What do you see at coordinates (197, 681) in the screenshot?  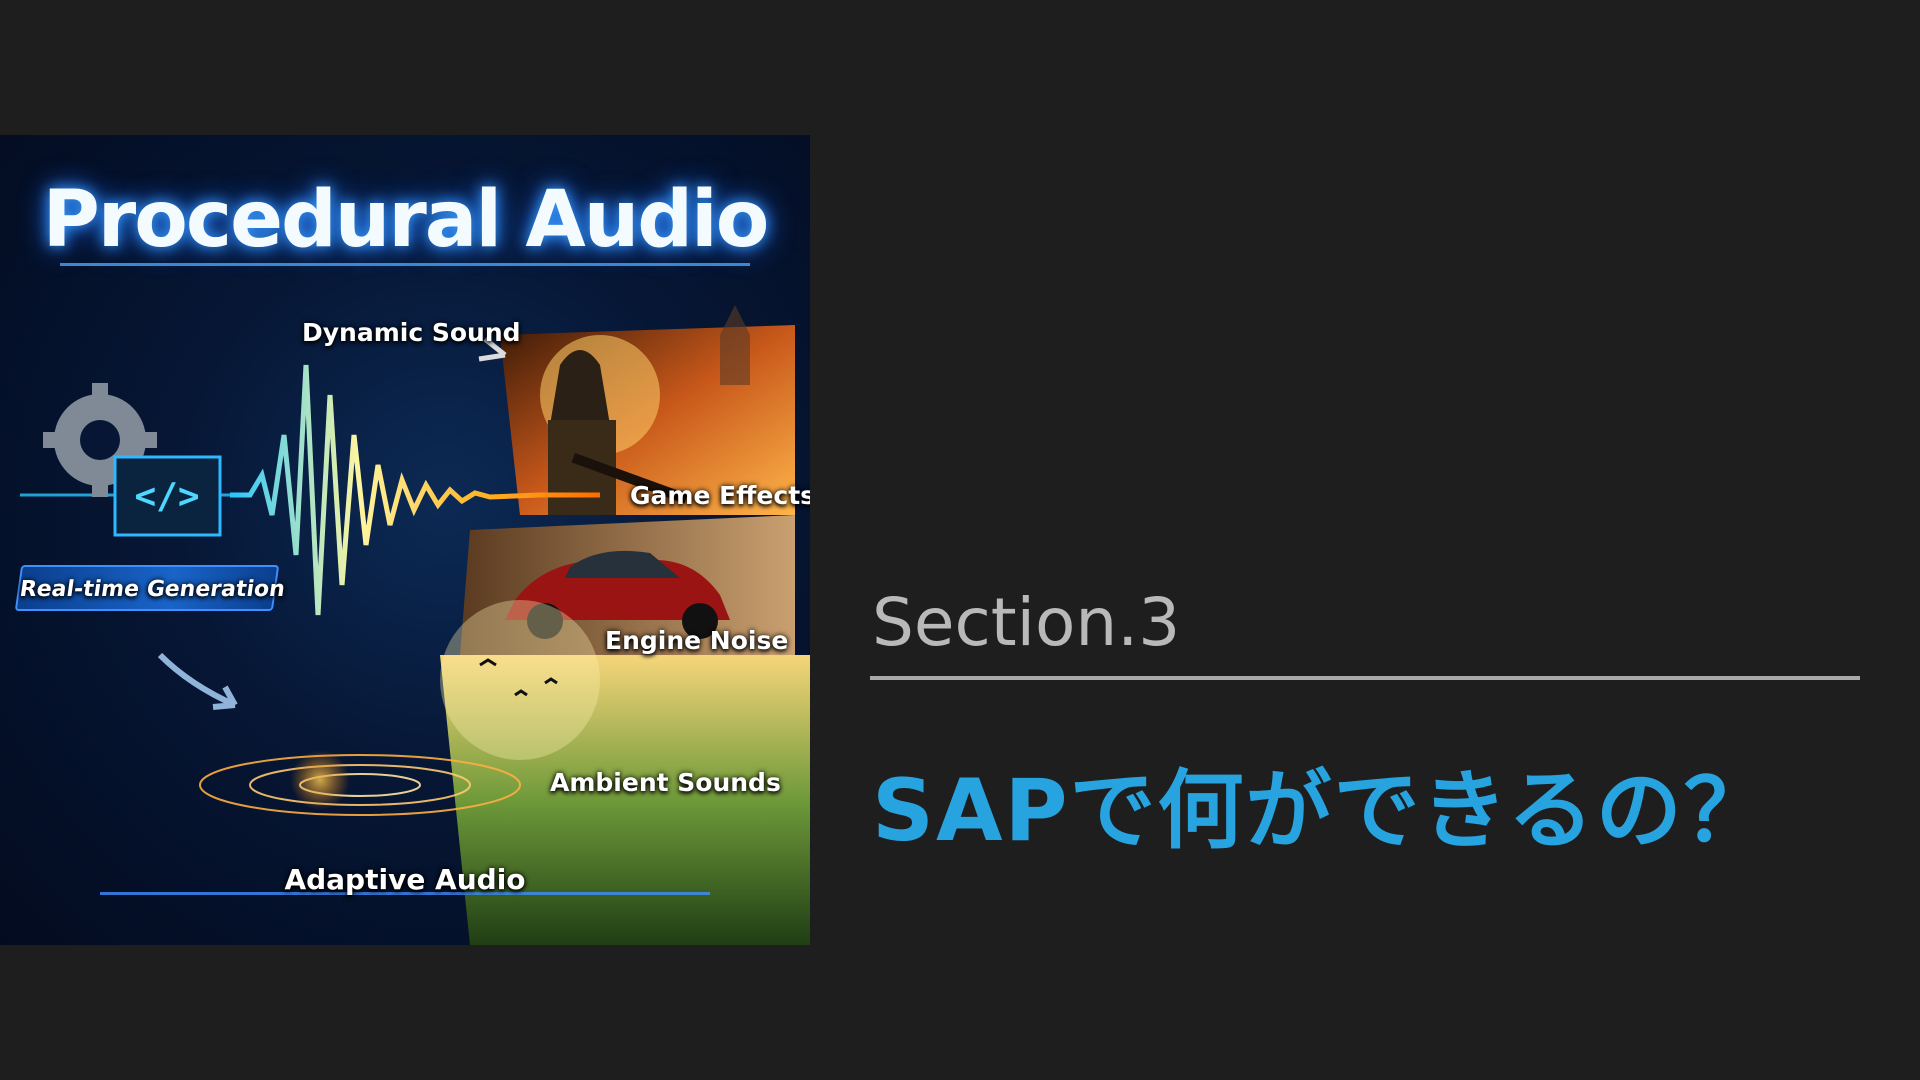 I see `arrow-icon` at bounding box center [197, 681].